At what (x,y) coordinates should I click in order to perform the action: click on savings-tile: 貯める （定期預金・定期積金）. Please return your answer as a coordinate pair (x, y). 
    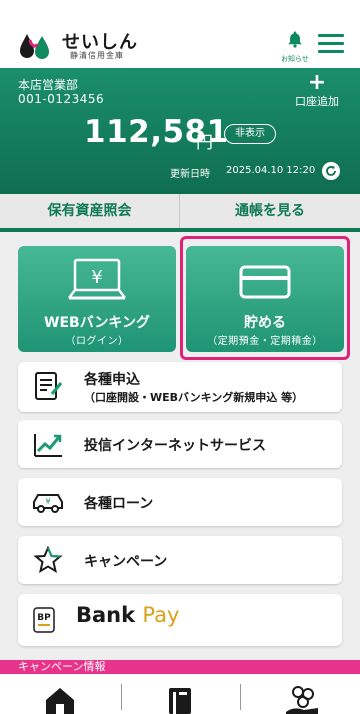
    Looking at the image, I should click on (265, 299).